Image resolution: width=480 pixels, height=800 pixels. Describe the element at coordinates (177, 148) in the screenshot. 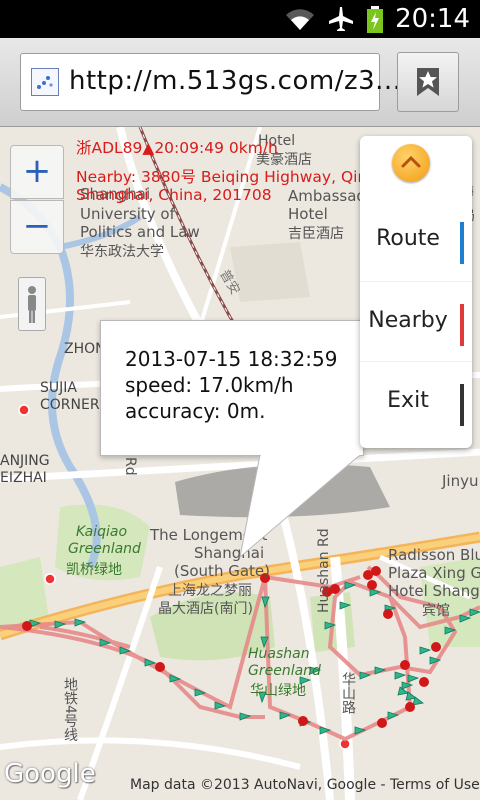

I see `vehicle-info-line: 浙ADL89▲20:09:49 0km/h` at that location.